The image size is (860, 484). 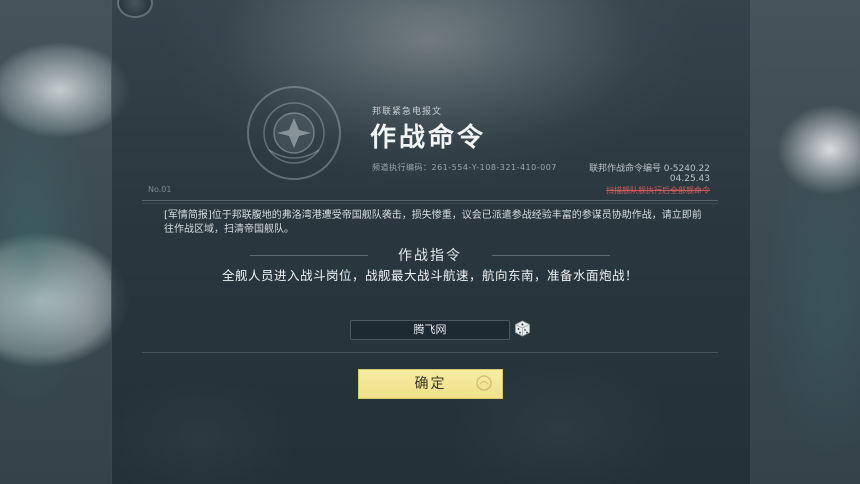 What do you see at coordinates (551, 255) in the screenshot?
I see `directive-line-right` at bounding box center [551, 255].